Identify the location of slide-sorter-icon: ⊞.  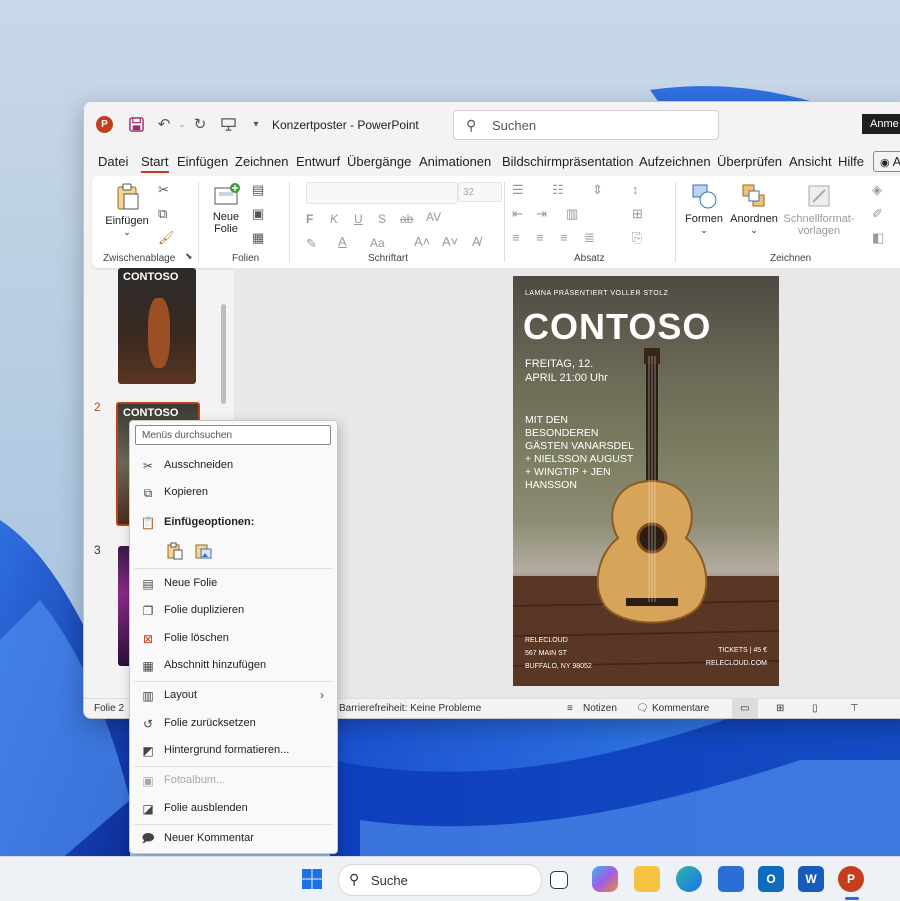
(780, 708).